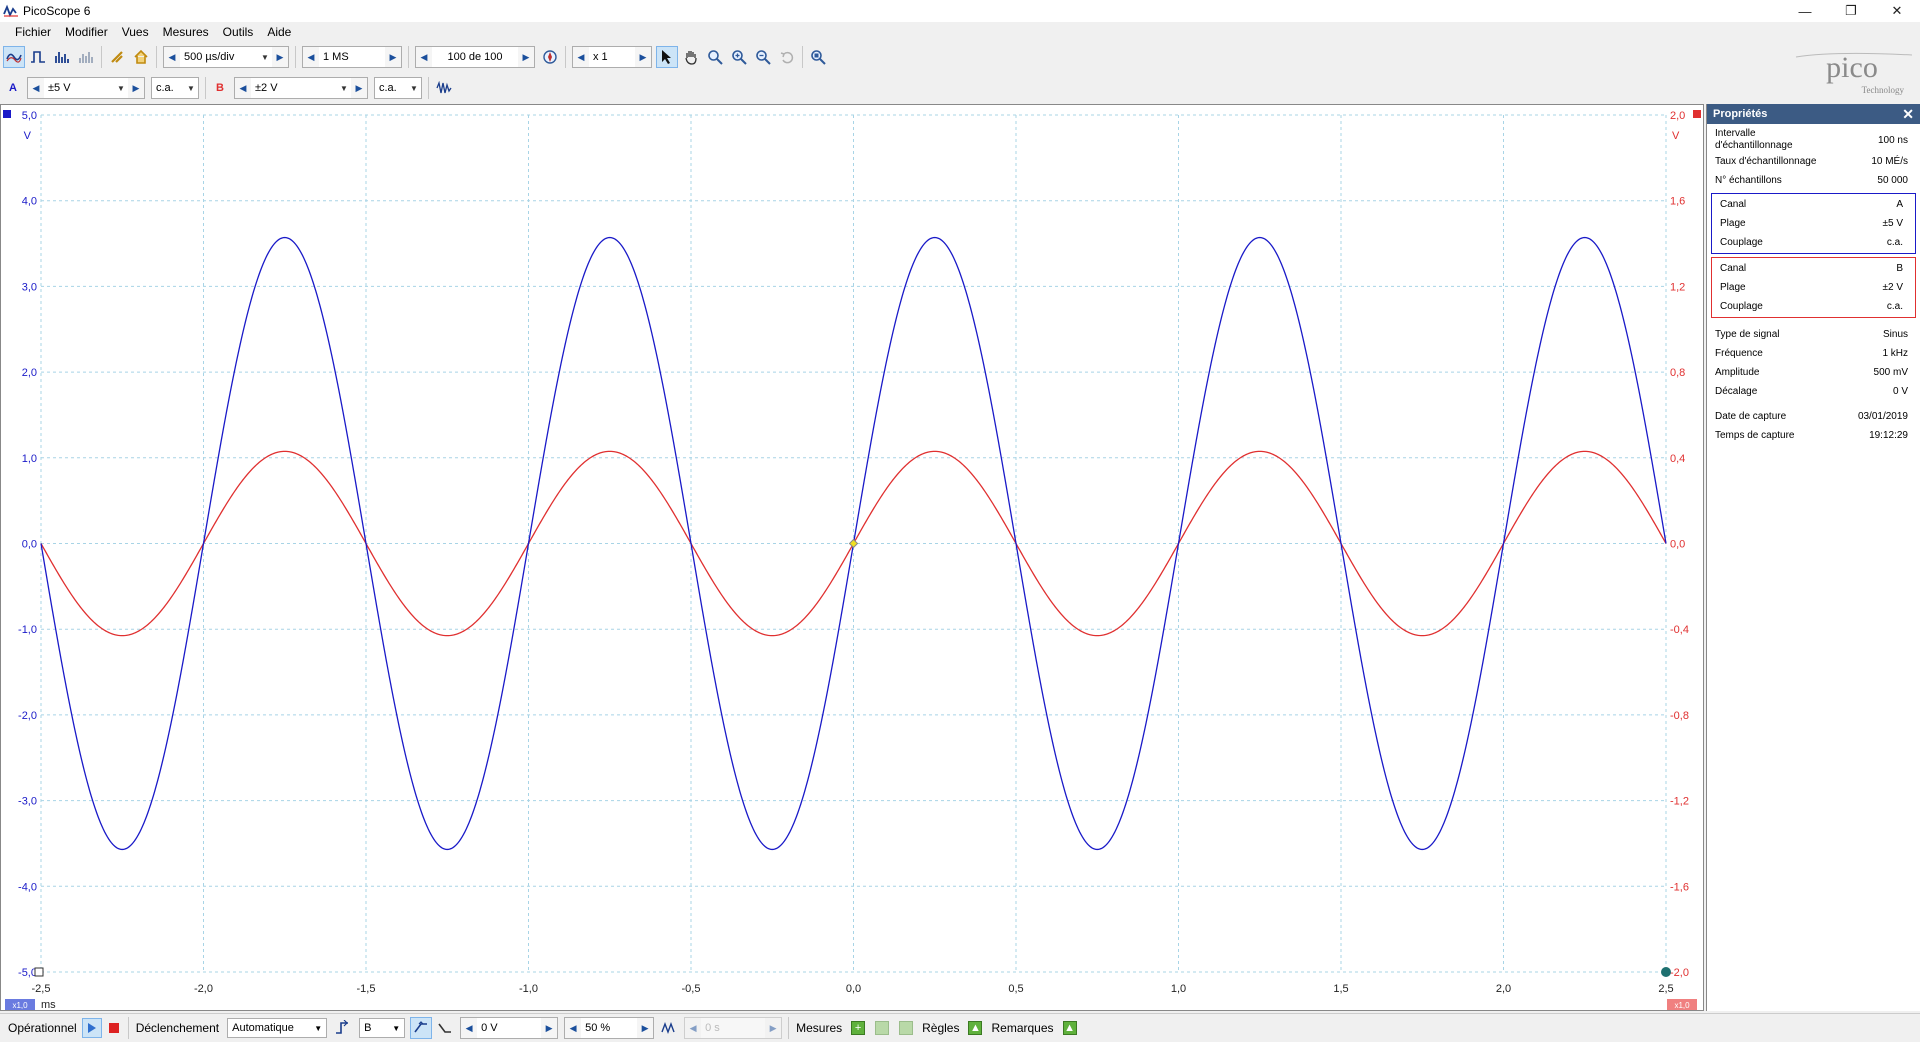  I want to click on pretrigger-increase-icon: ▶, so click(645, 1028).